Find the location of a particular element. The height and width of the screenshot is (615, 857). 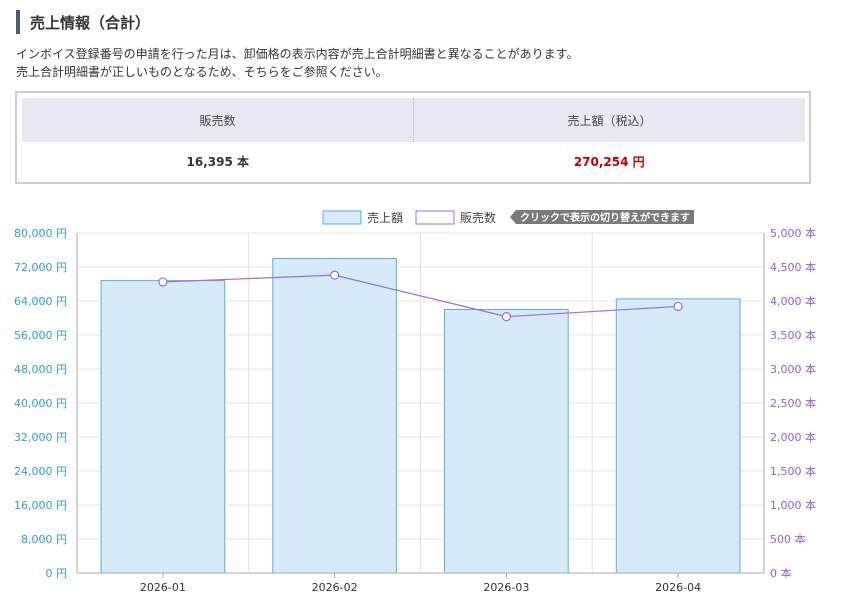

note-line-2: 売上合計明細書が正しいものとなるため、そちらをご参照ください。 is located at coordinates (202, 72).